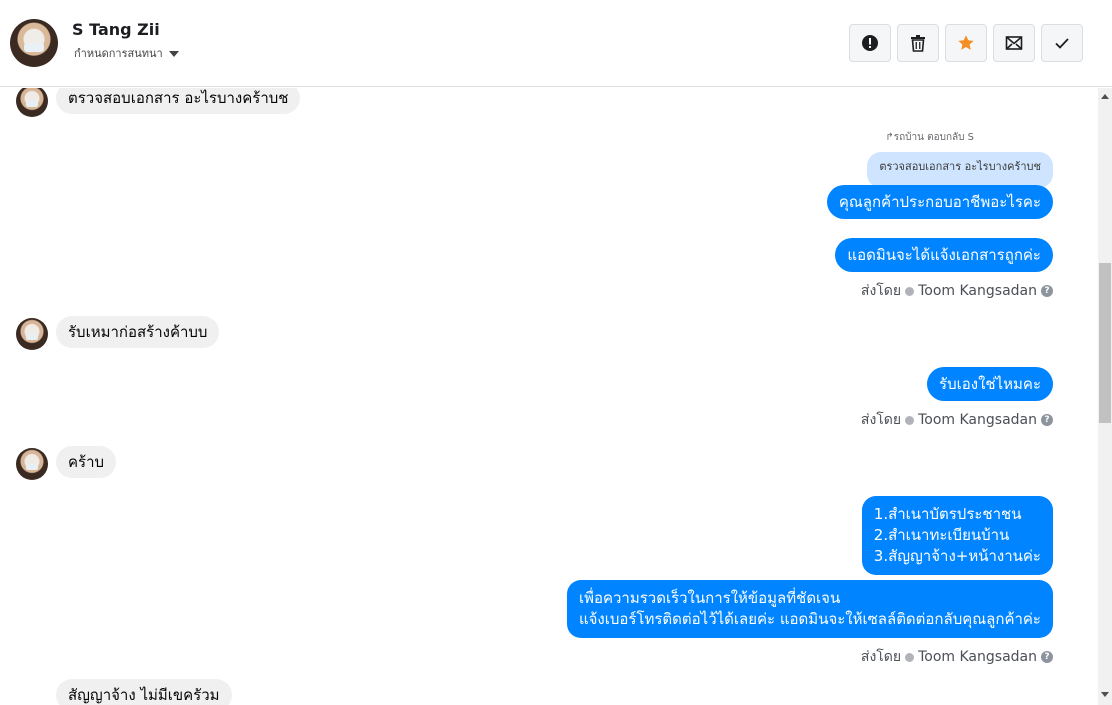 This screenshot has width=1112, height=705. I want to click on assign-label: กำหนดการสนทนา, so click(118, 53).